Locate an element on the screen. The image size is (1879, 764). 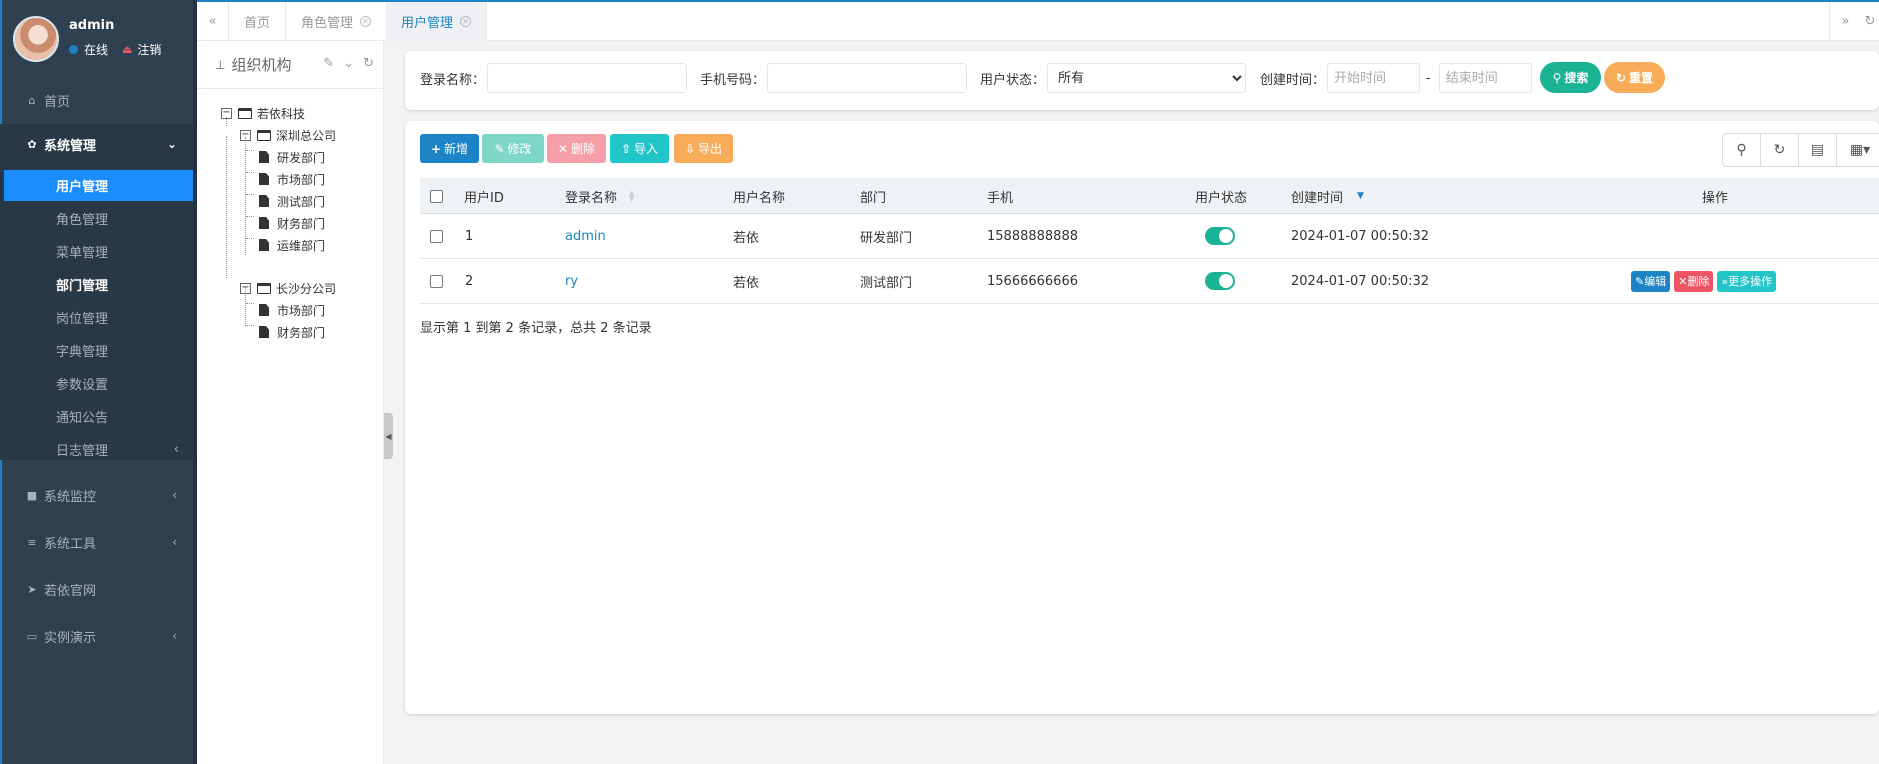
row-more-button: » 更多操作 is located at coordinates (1747, 281).